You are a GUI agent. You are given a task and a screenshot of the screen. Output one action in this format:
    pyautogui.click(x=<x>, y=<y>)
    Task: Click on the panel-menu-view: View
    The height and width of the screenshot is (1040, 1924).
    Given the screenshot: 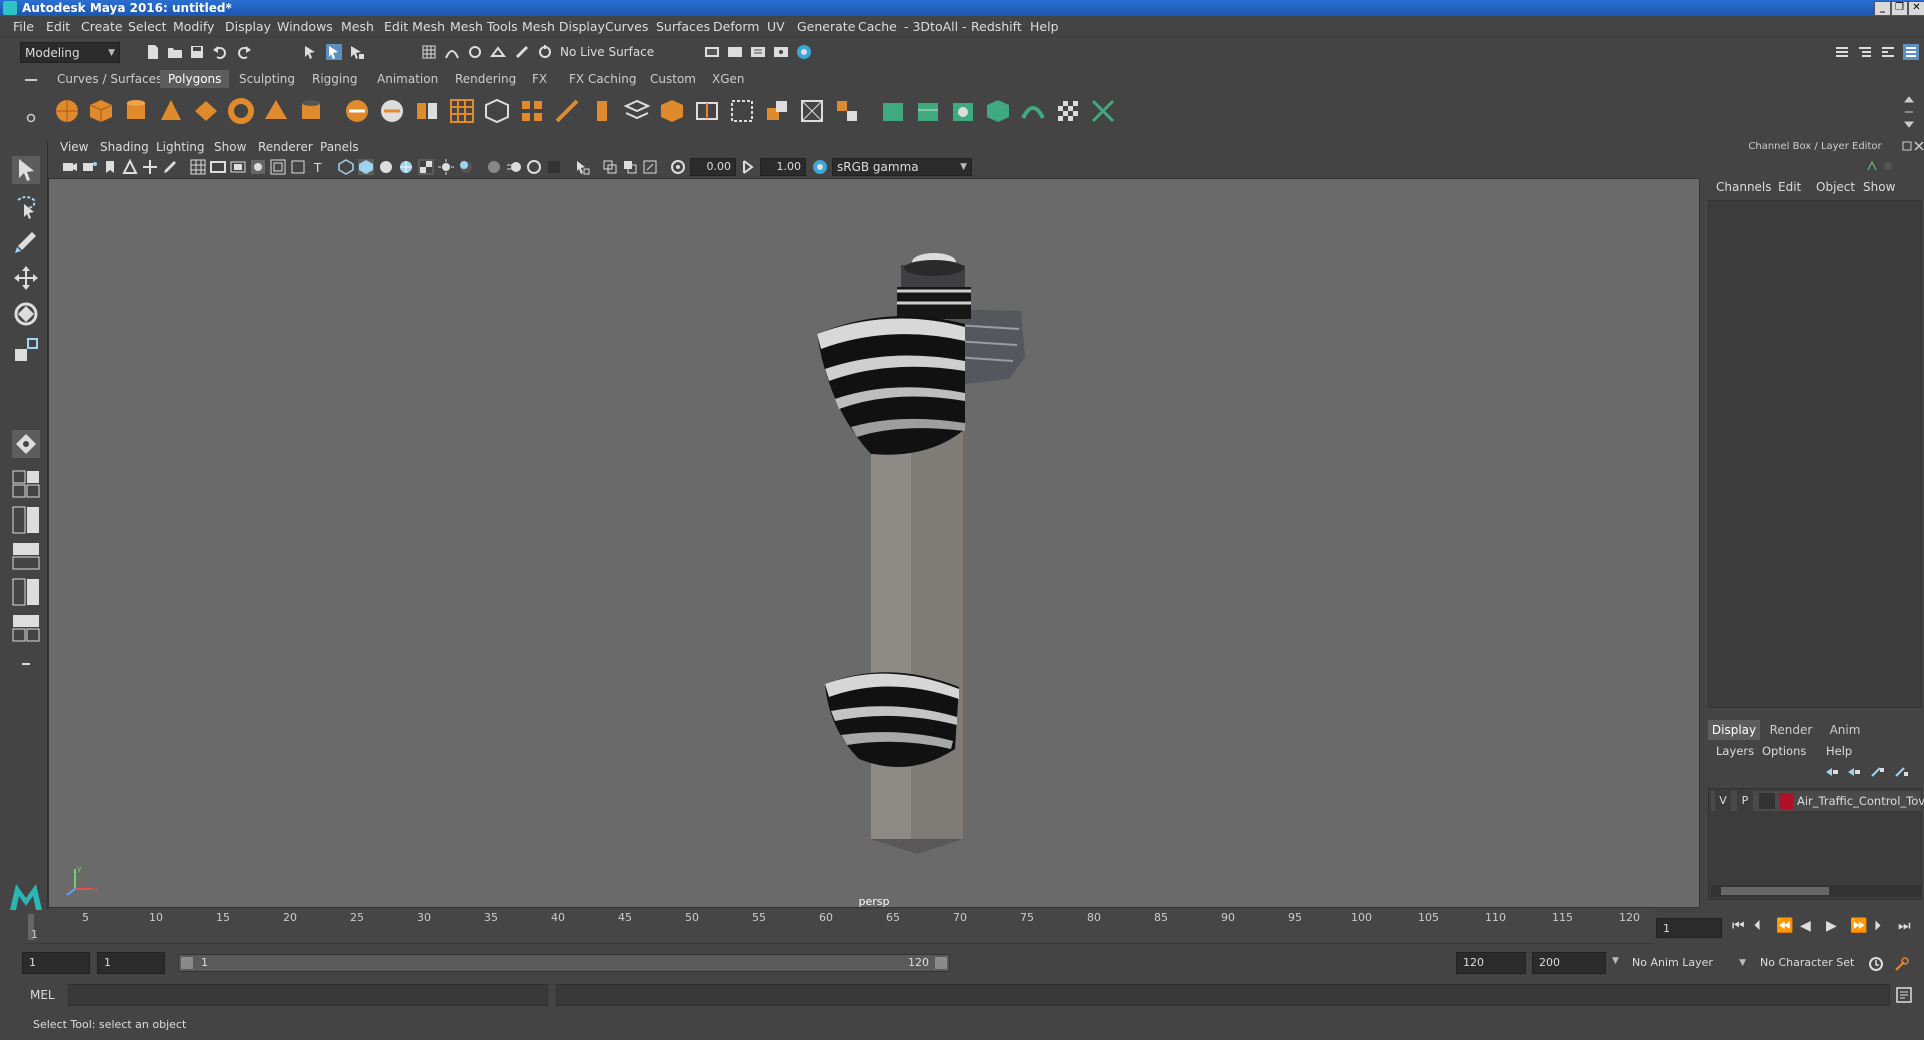 What is the action you would take?
    pyautogui.click(x=74, y=147)
    